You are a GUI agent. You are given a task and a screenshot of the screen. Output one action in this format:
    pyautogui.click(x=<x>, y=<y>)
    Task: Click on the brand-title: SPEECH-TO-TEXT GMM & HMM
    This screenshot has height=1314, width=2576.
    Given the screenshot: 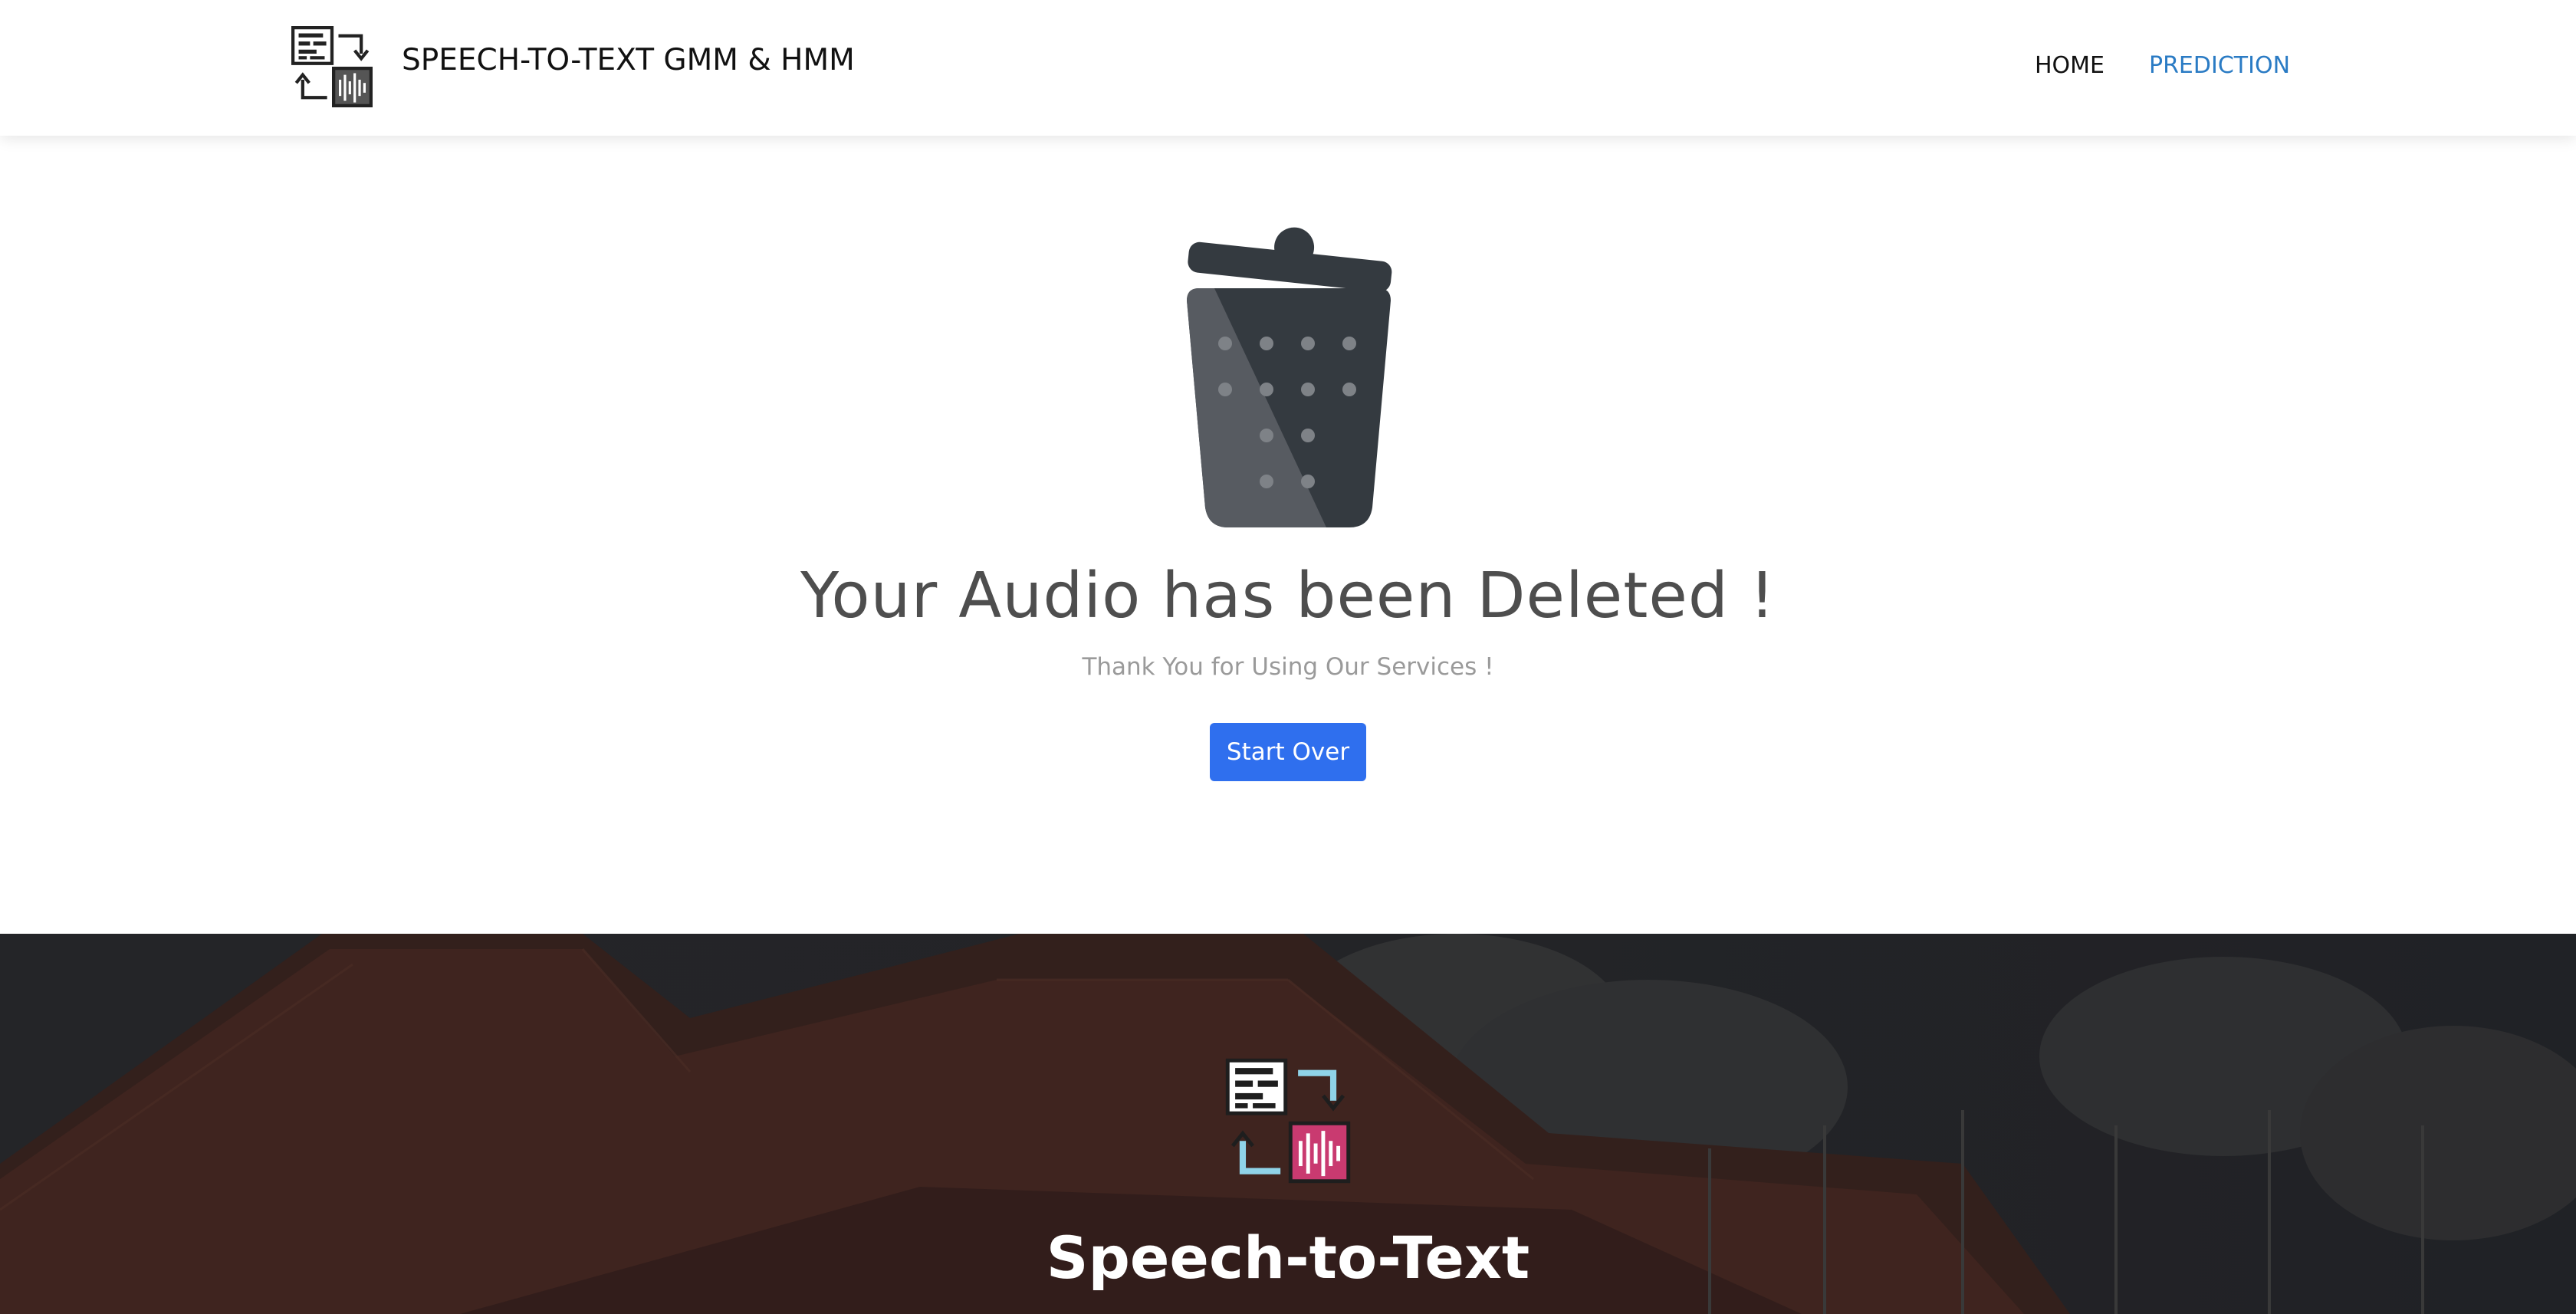 What is the action you would take?
    pyautogui.click(x=628, y=60)
    